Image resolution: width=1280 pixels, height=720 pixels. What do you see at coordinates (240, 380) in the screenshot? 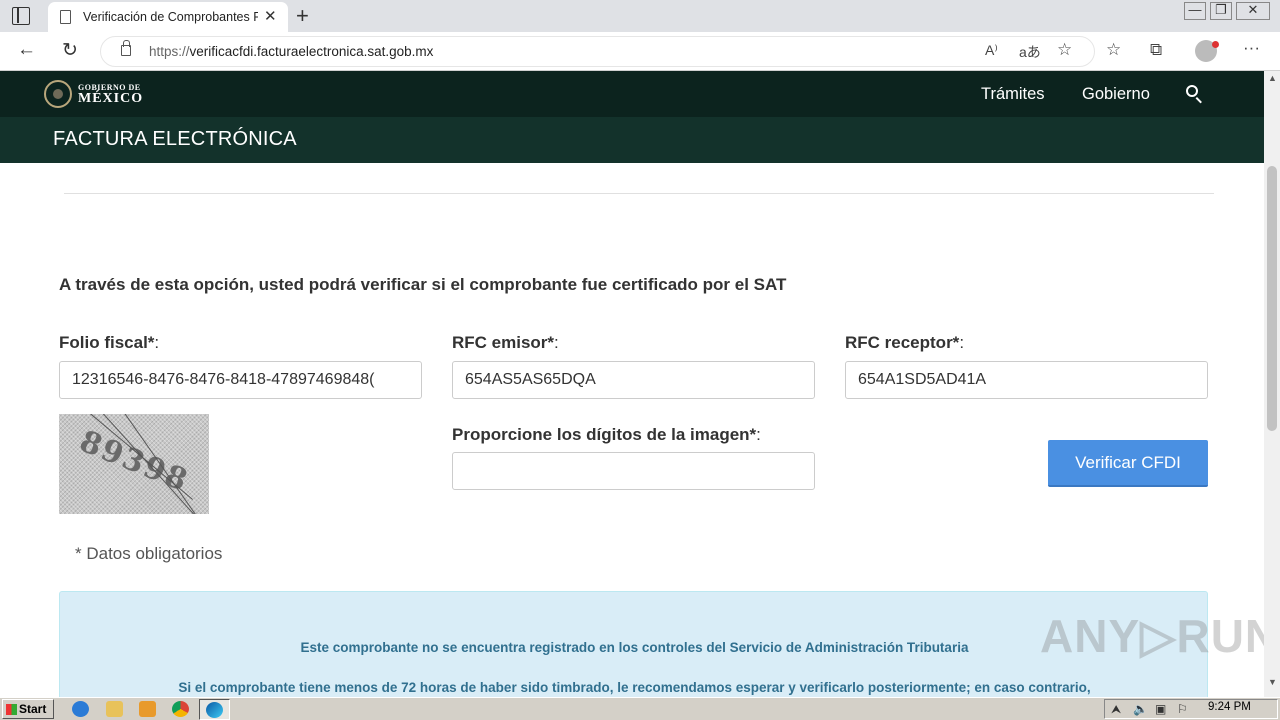
I see `folio-fiscal-input: 12316546-8476-8476-8418-47897469848(` at bounding box center [240, 380].